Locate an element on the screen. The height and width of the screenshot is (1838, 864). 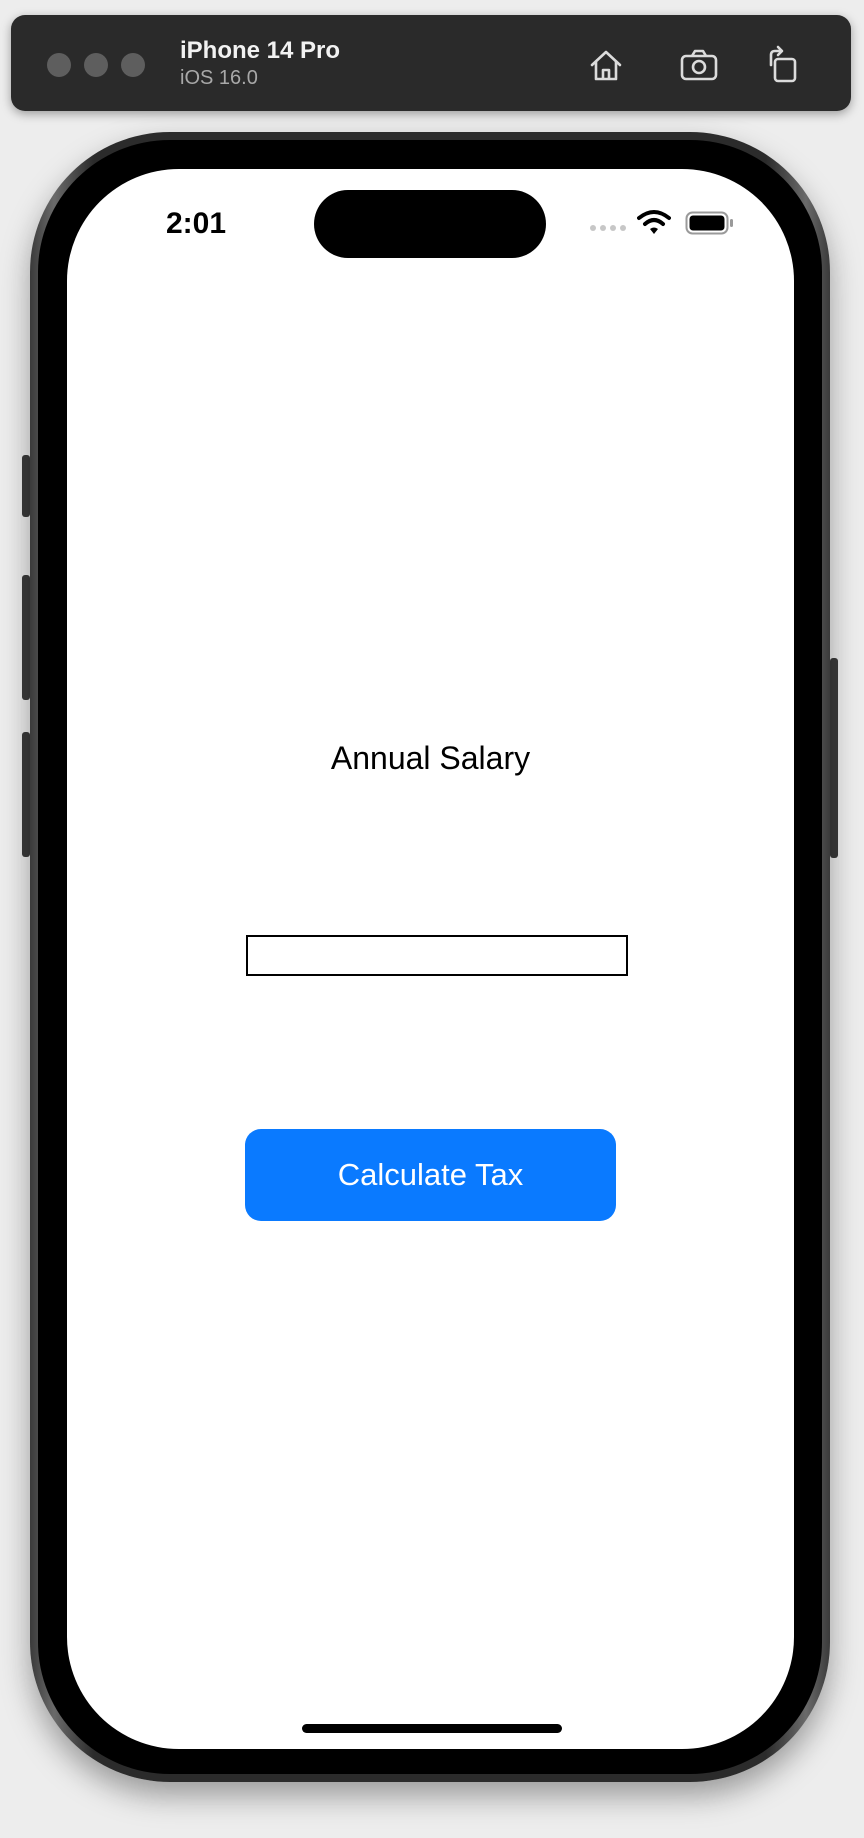
annual-salary-label: Annual Salary is located at coordinates (430, 758).